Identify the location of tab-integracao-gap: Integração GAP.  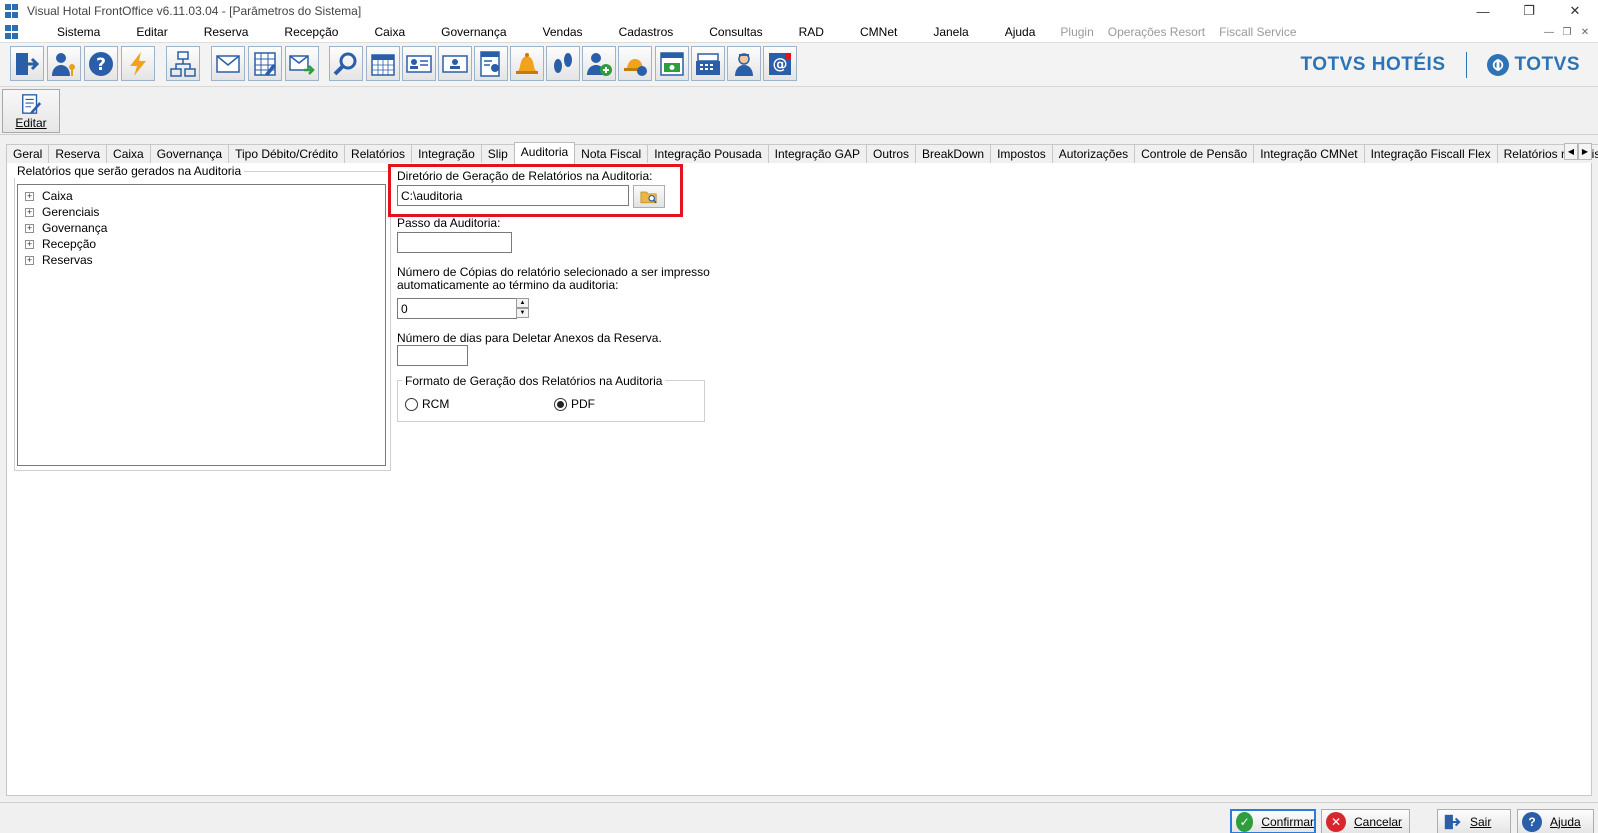
(817, 153).